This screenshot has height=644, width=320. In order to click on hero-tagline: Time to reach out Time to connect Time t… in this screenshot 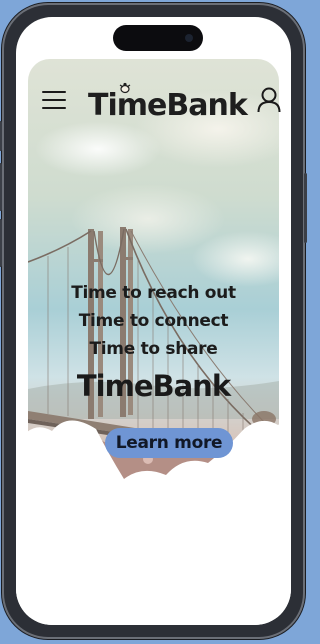, I will do `click(153, 321)`.